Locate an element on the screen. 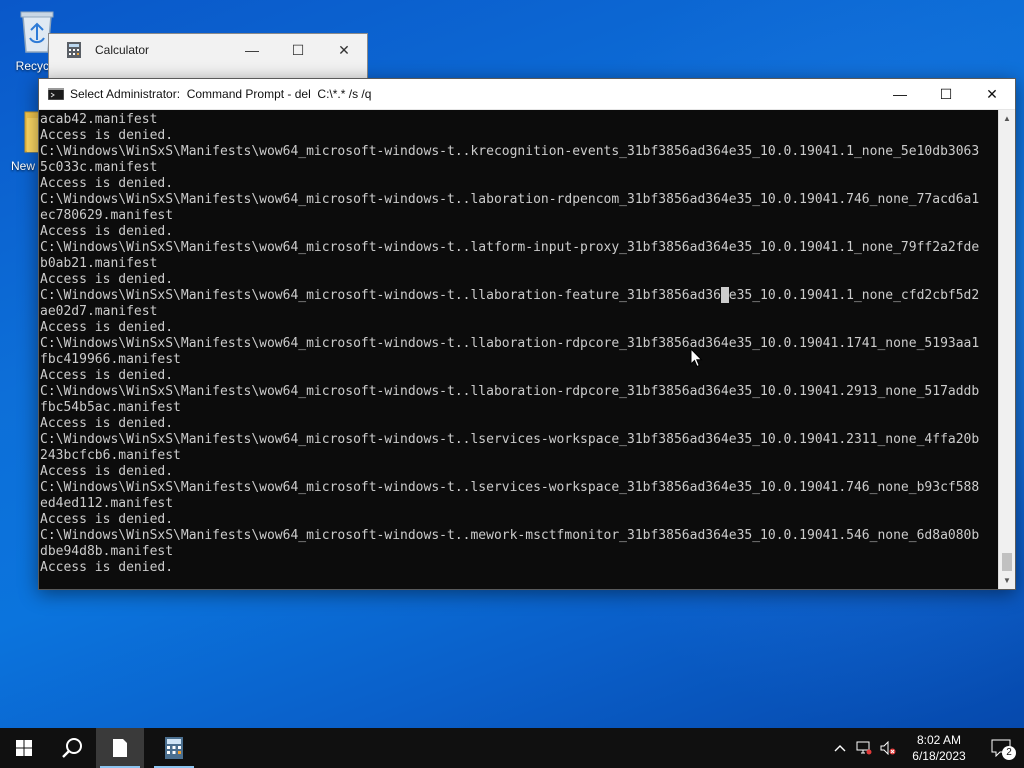 This screenshot has height=768, width=1024. show-hidden-icons-button is located at coordinates (840, 748).